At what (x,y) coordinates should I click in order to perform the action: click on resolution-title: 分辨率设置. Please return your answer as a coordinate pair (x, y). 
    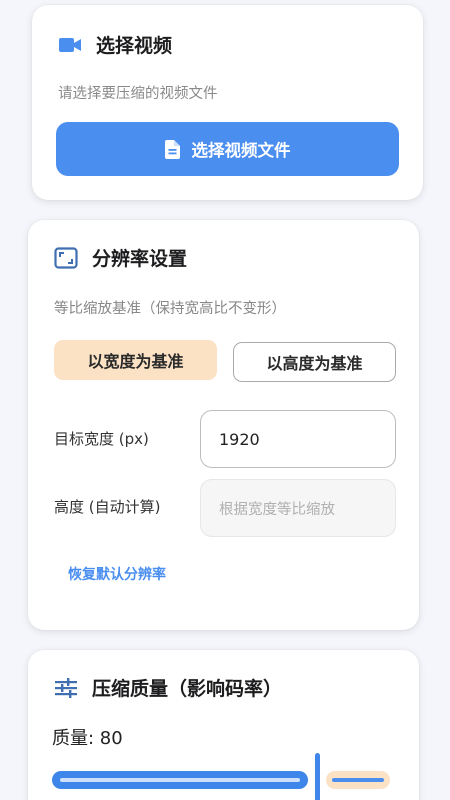
    Looking at the image, I should click on (140, 259).